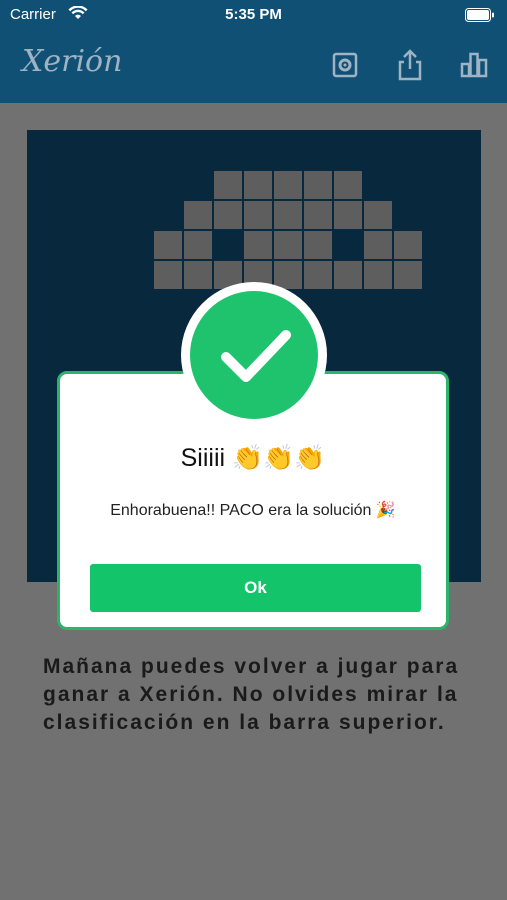 The width and height of the screenshot is (507, 900). I want to click on status-bar: Carrier 5:35 PM, so click(253, 15).